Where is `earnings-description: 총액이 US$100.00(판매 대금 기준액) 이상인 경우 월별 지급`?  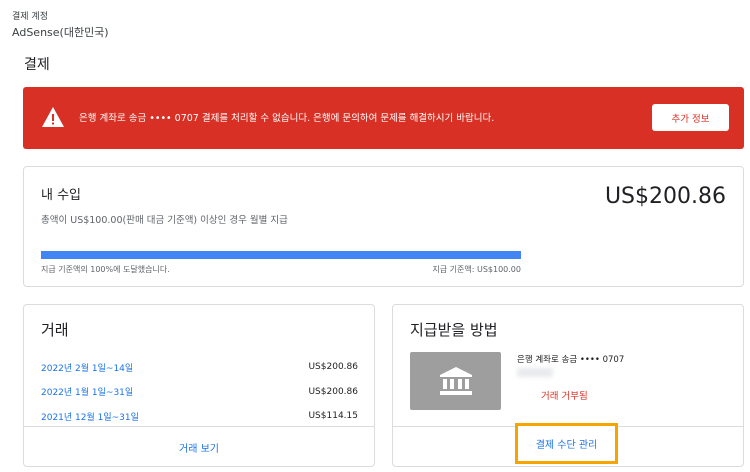 earnings-description: 총액이 US$100.00(판매 대금 기준액) 이상인 경우 월별 지급 is located at coordinates (164, 220).